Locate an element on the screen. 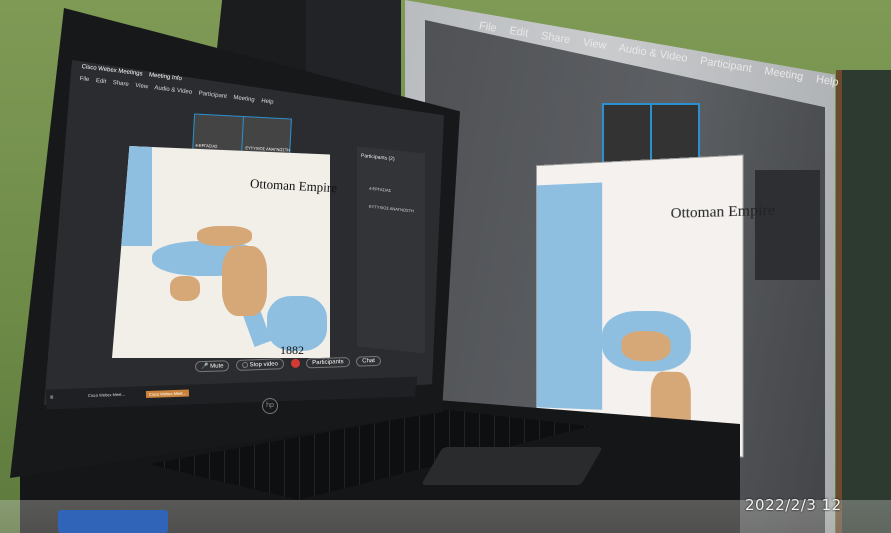 The height and width of the screenshot is (533, 891). menu-edit: Edit is located at coordinates (100, 81).